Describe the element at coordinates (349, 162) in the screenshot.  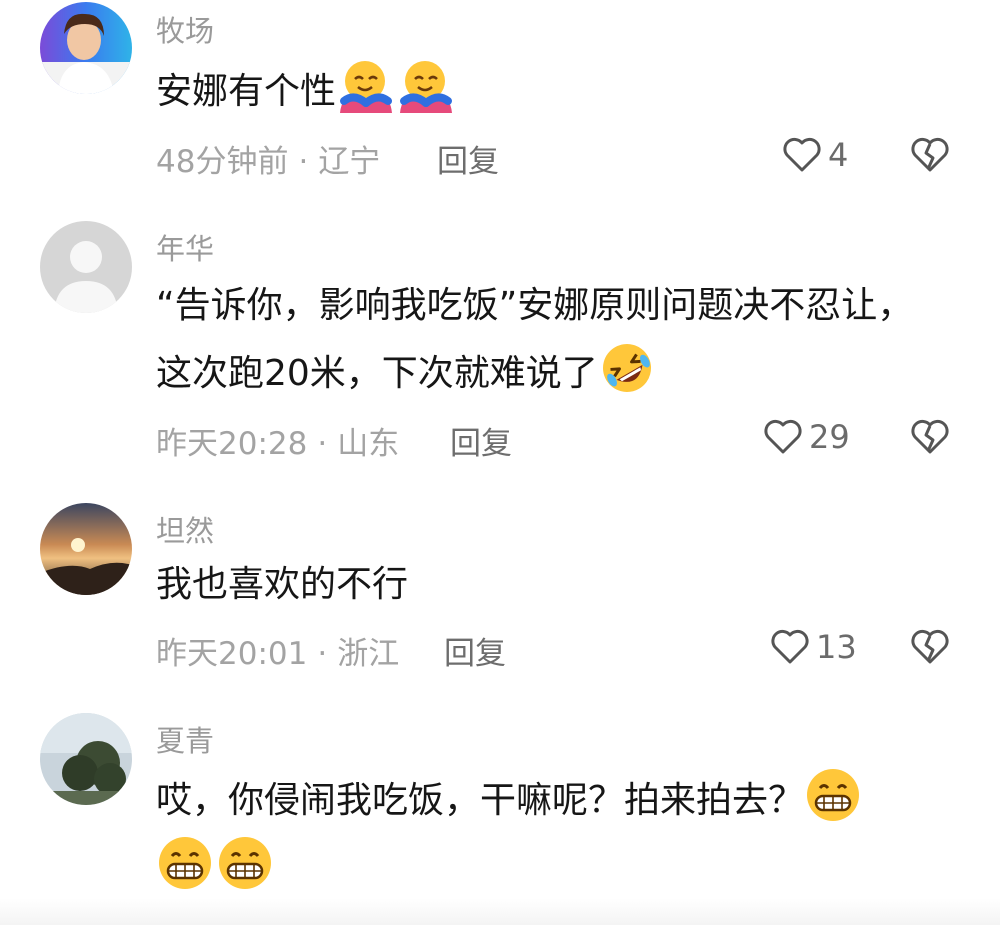
I see `comment-location: 辽宁` at that location.